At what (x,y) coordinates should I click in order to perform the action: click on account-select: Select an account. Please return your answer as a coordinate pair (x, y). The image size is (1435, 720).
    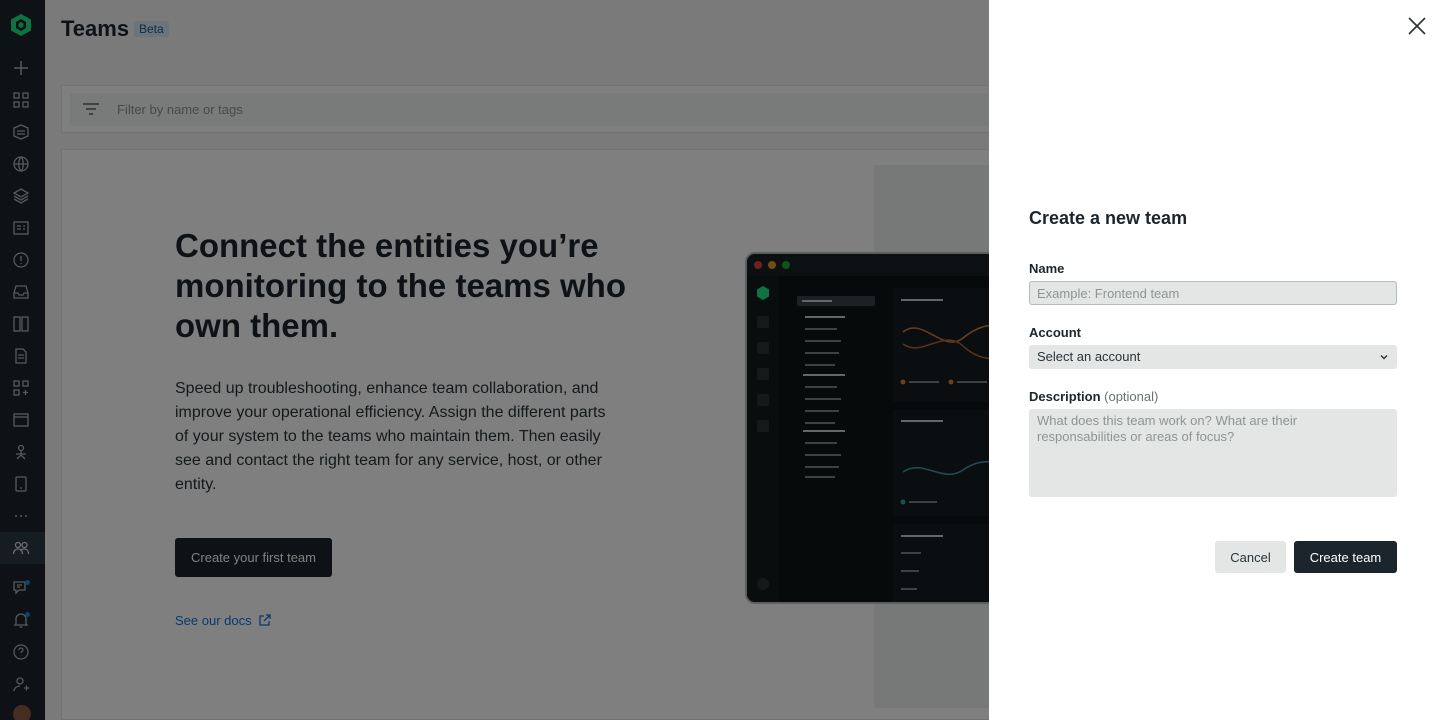
    Looking at the image, I should click on (1213, 357).